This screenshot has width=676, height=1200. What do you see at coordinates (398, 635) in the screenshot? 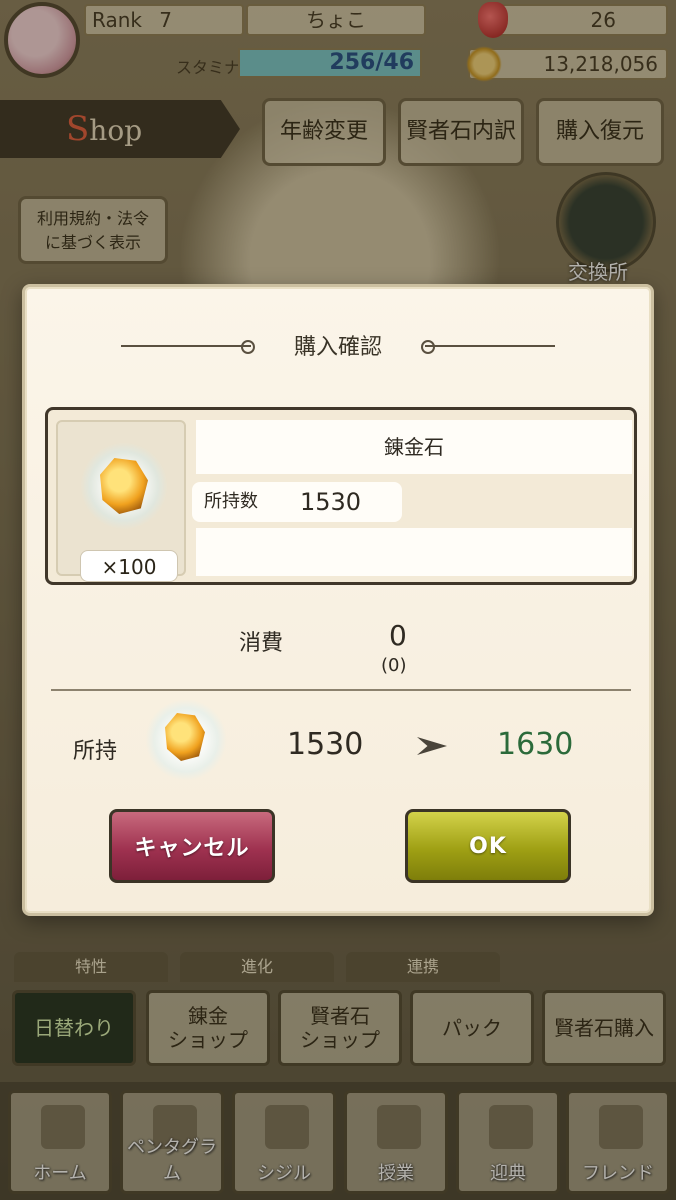
I see `cost-value: 0` at bounding box center [398, 635].